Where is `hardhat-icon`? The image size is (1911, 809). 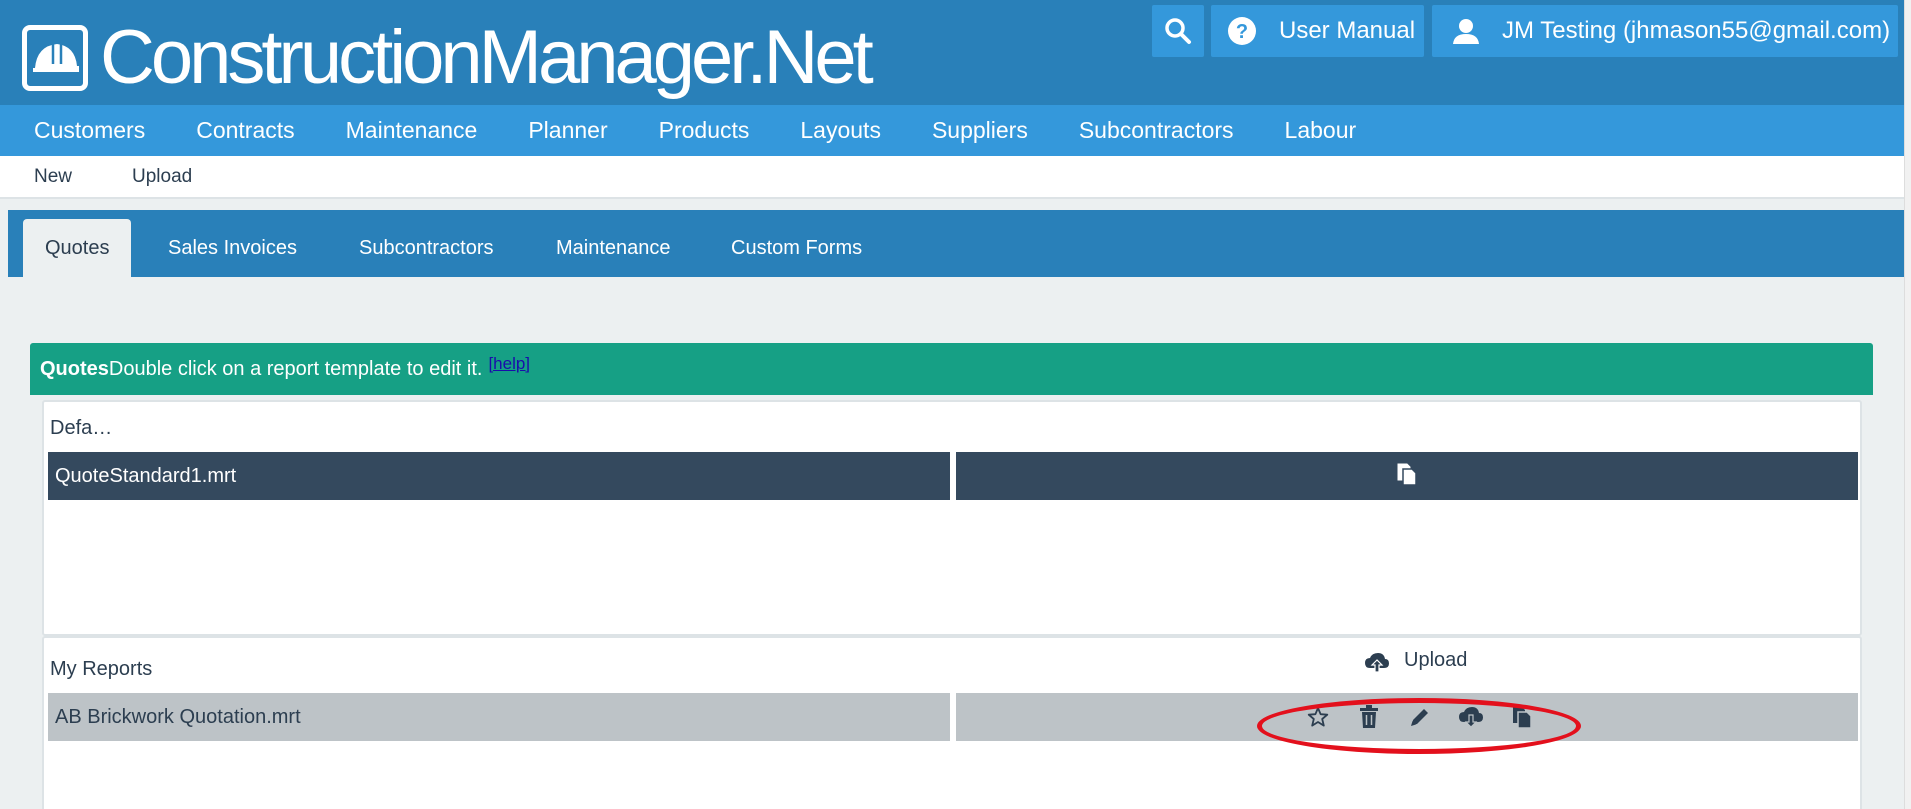 hardhat-icon is located at coordinates (55, 58).